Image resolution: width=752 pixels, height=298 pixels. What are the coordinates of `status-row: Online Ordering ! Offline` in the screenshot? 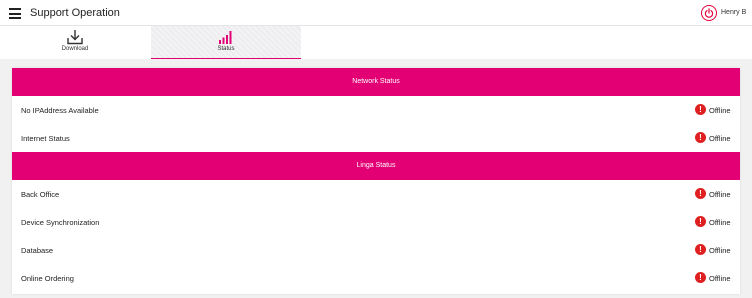 It's located at (376, 278).